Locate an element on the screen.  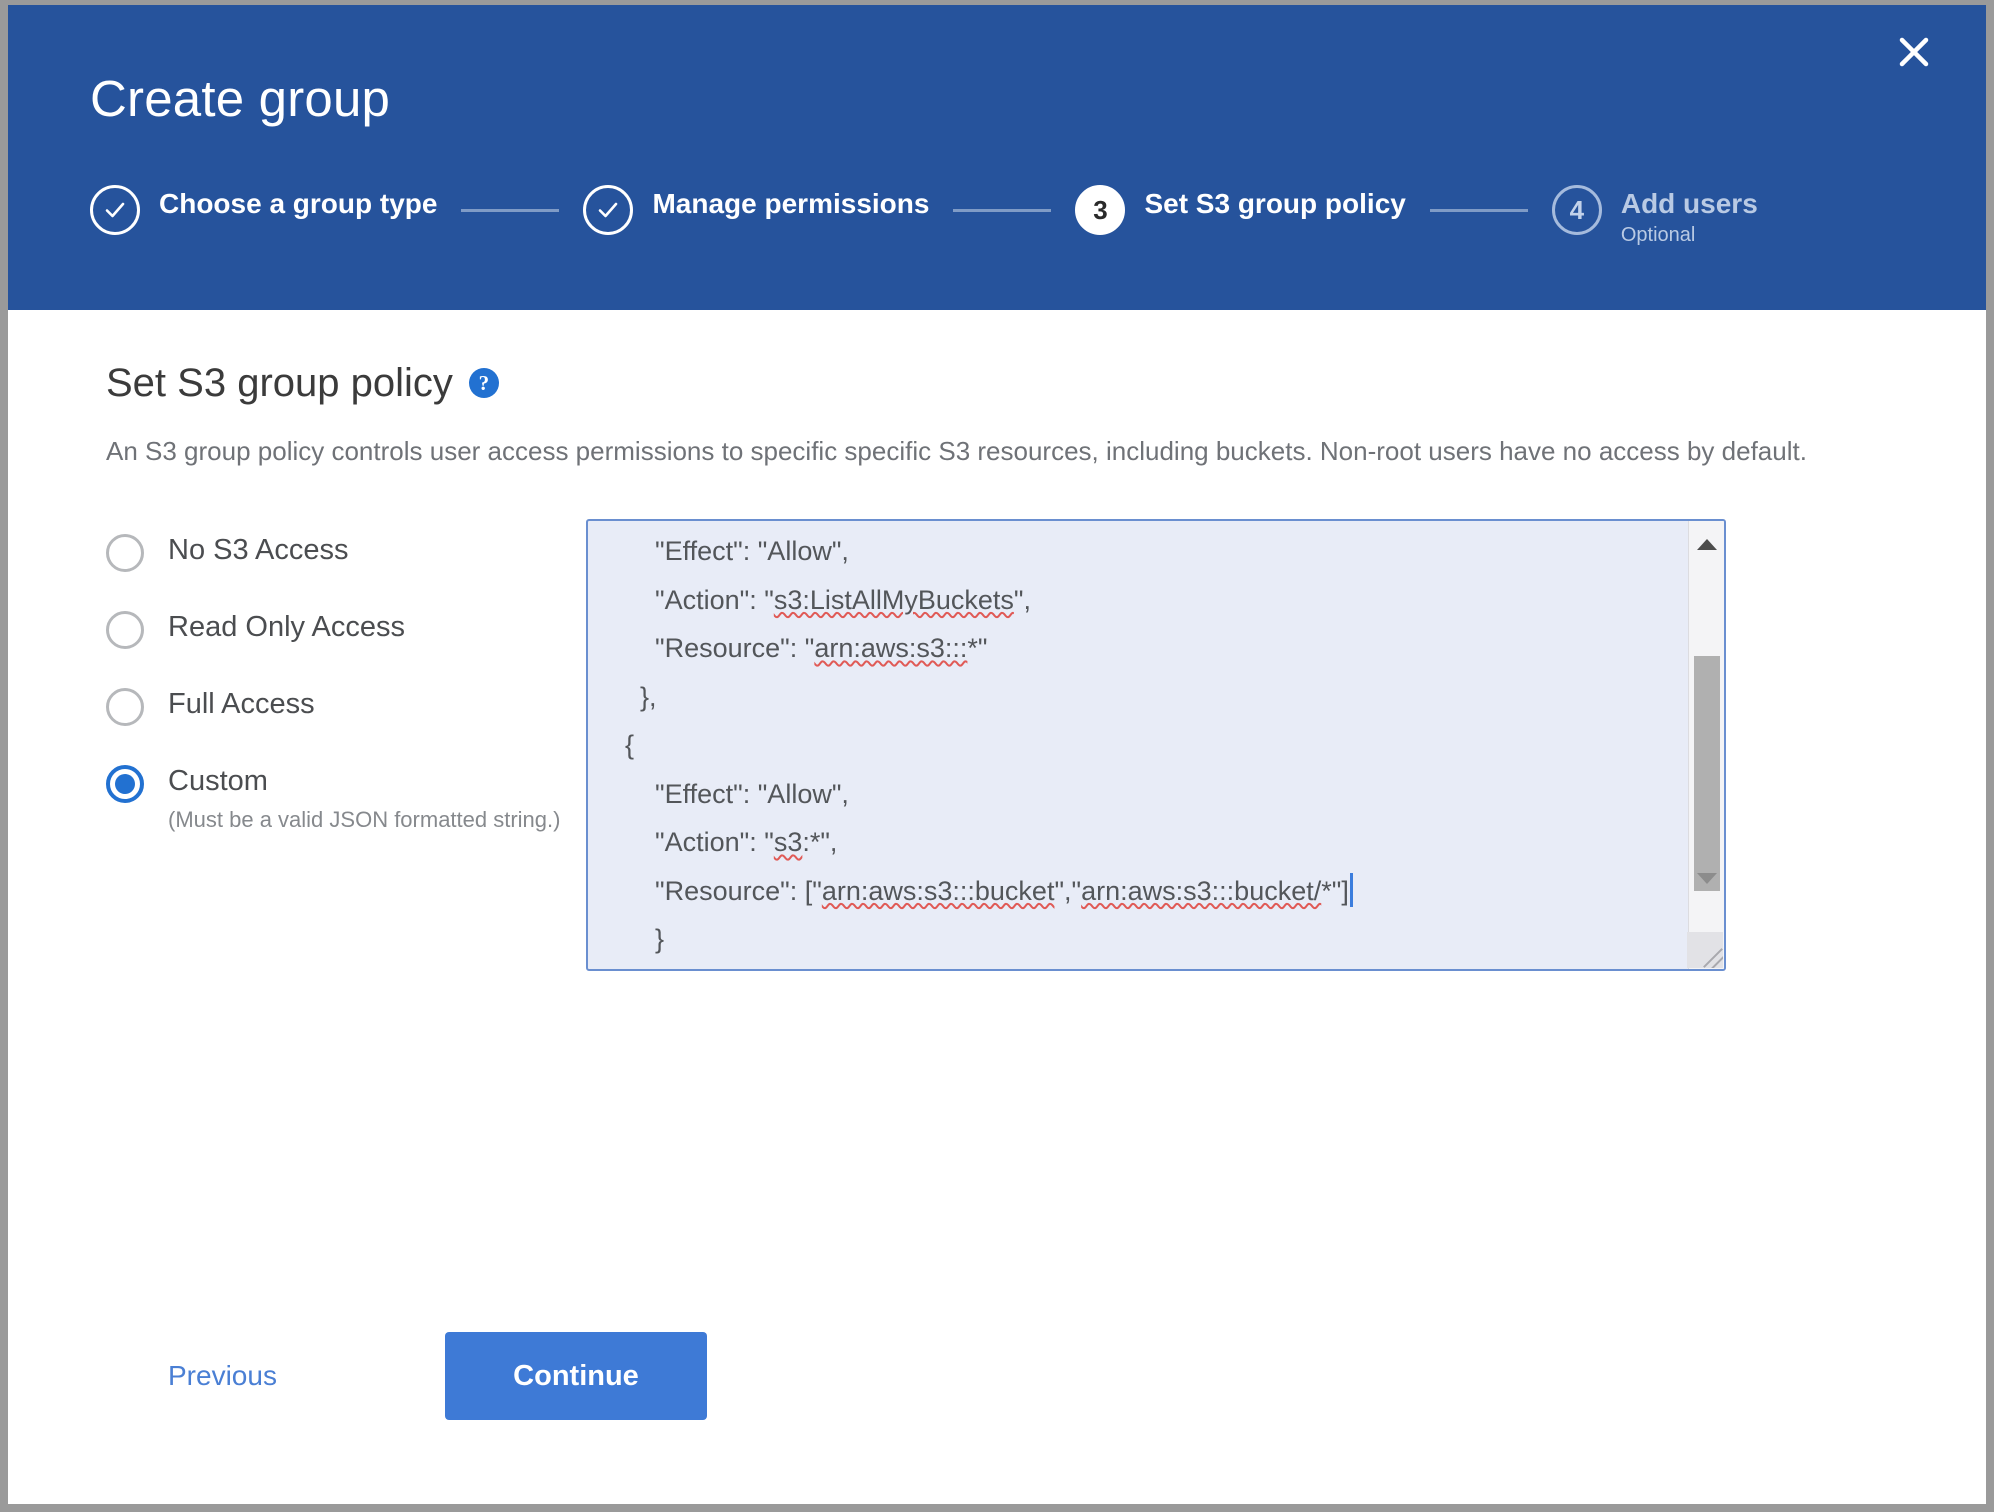
step-label: Manage permissions is located at coordinates (791, 203).